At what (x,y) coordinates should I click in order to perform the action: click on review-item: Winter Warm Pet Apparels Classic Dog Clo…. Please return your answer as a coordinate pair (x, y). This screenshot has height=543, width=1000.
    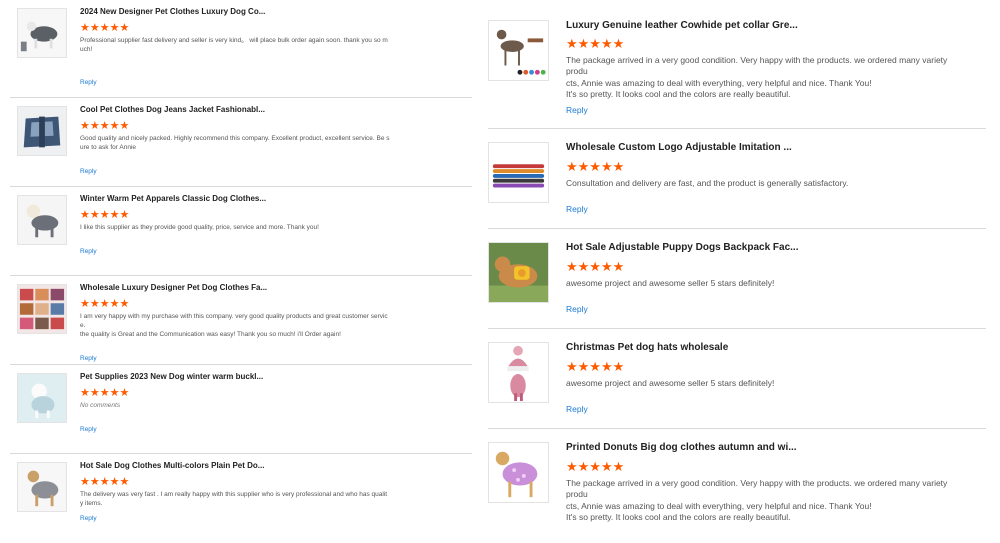
    Looking at the image, I should click on (241, 231).